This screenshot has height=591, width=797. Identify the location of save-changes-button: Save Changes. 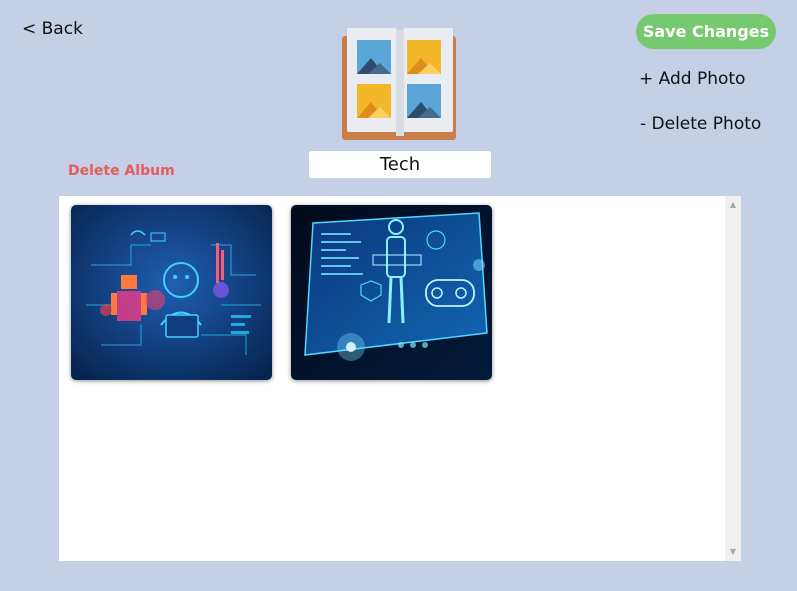
(706, 31).